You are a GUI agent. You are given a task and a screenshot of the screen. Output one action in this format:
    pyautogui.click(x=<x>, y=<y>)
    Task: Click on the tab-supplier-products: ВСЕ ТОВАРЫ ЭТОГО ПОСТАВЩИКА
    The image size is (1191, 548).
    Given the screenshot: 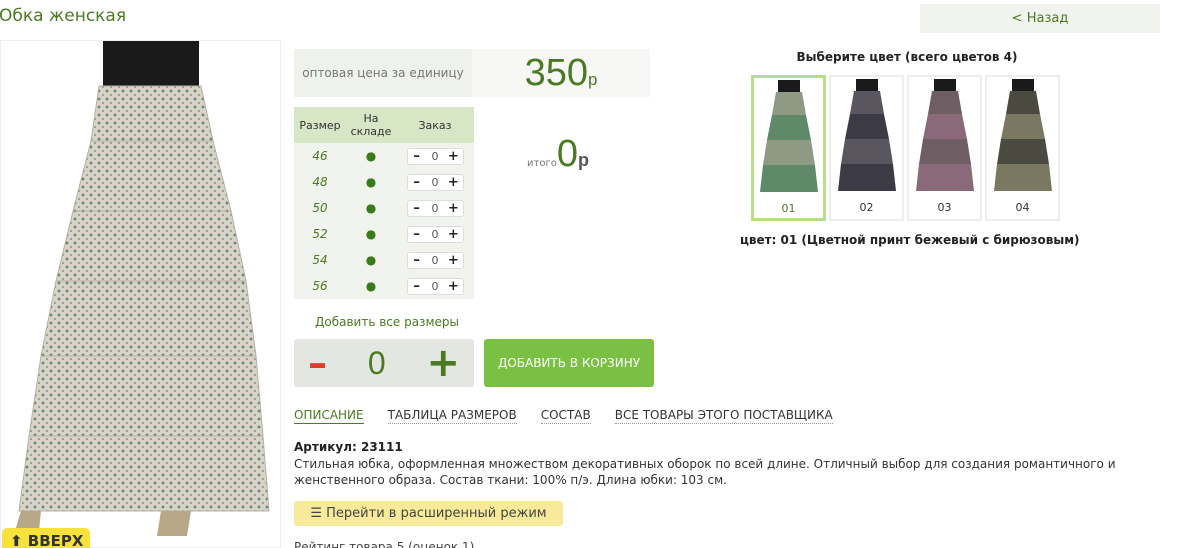 What is the action you would take?
    pyautogui.click(x=723, y=416)
    